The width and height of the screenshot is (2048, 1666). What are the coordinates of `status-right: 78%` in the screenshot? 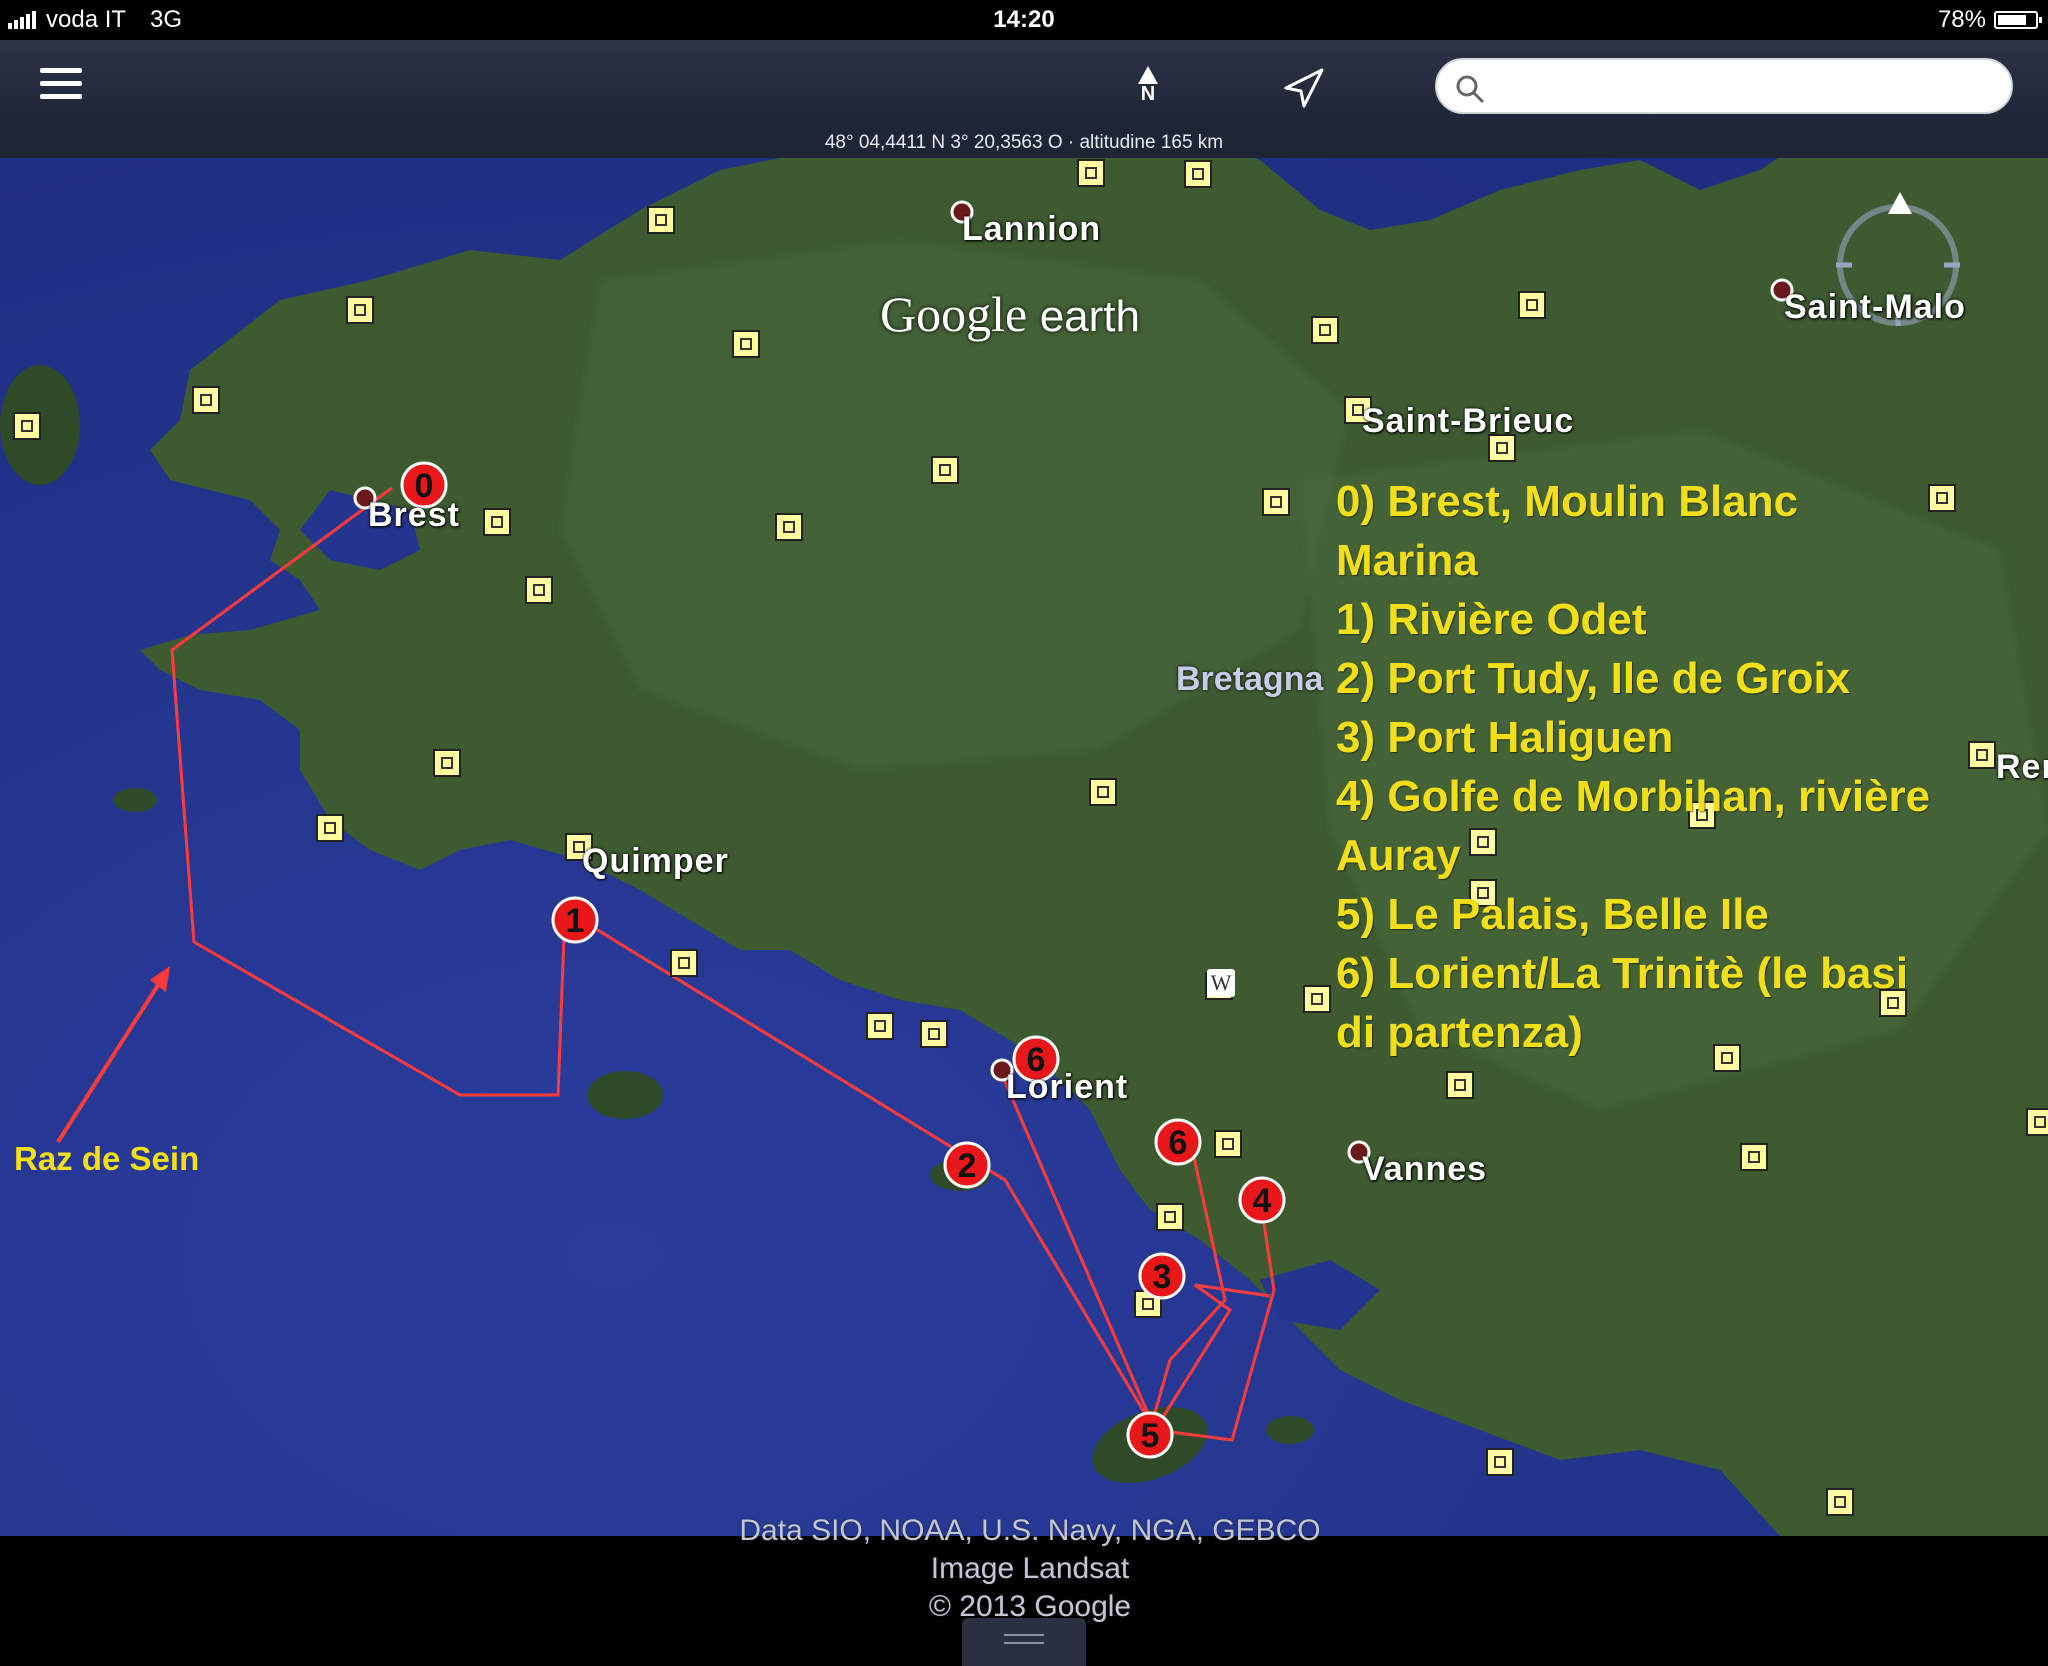 It's located at (1989, 20).